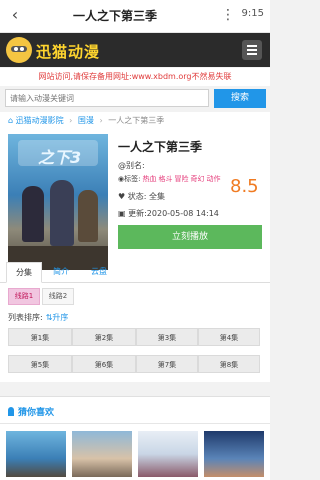  I want to click on poster-label: 之下3, so click(60, 157).